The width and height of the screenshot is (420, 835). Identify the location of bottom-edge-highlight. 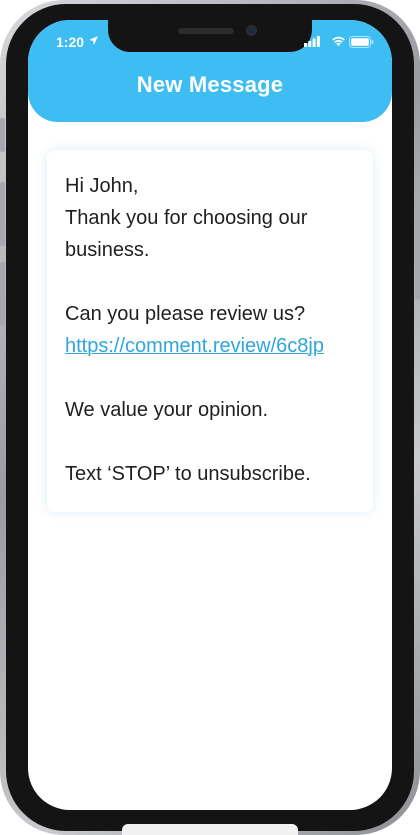
(210, 829).